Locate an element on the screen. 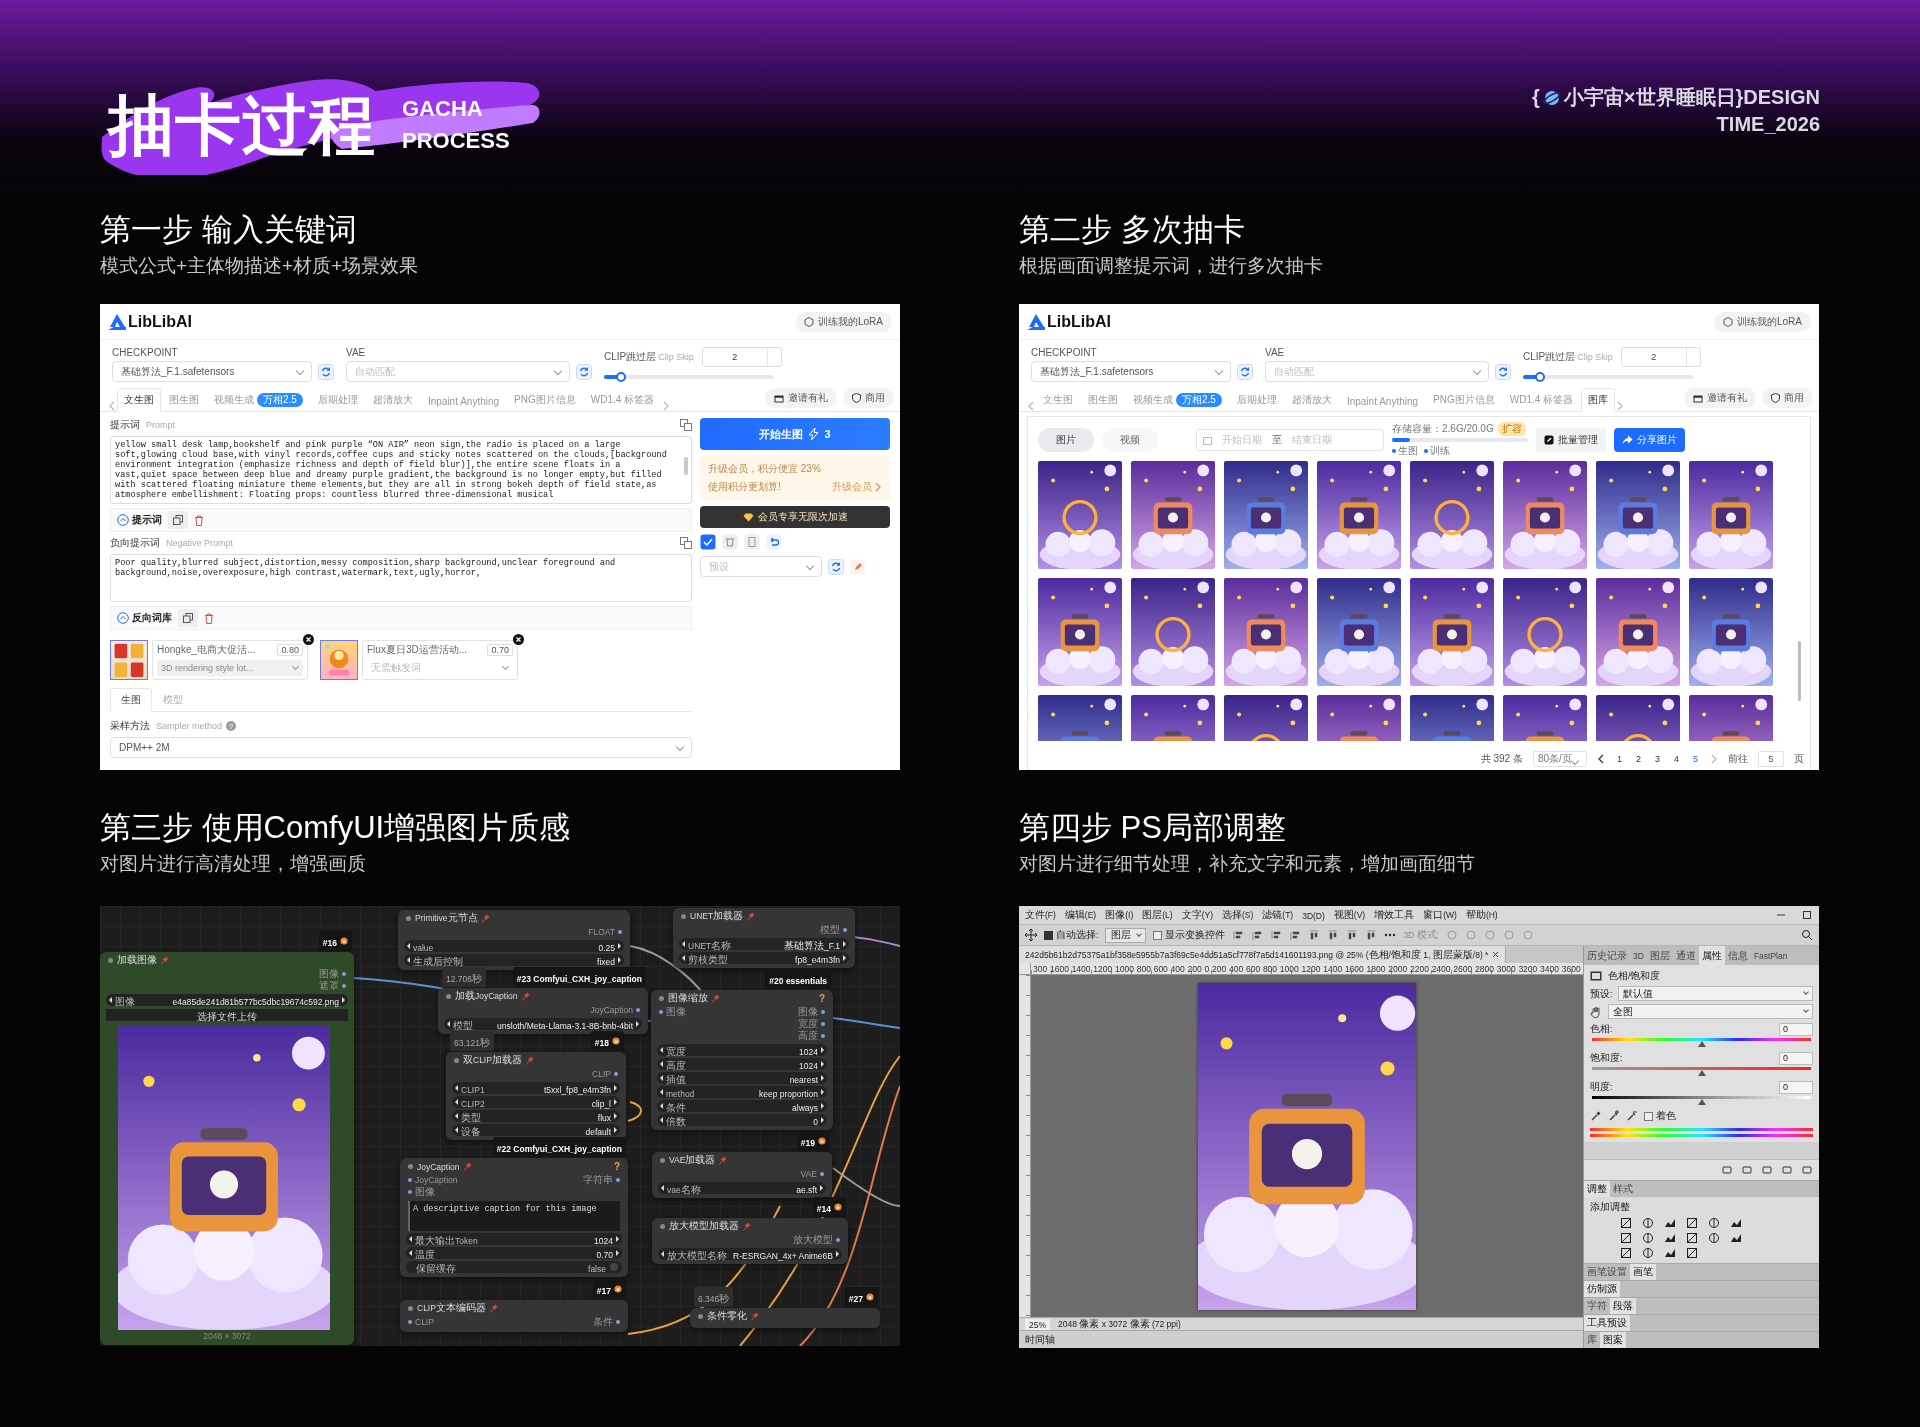 Image resolution: width=1920 pixels, height=1427 pixels. node-widget: 宽度 1024 is located at coordinates (742, 1050).